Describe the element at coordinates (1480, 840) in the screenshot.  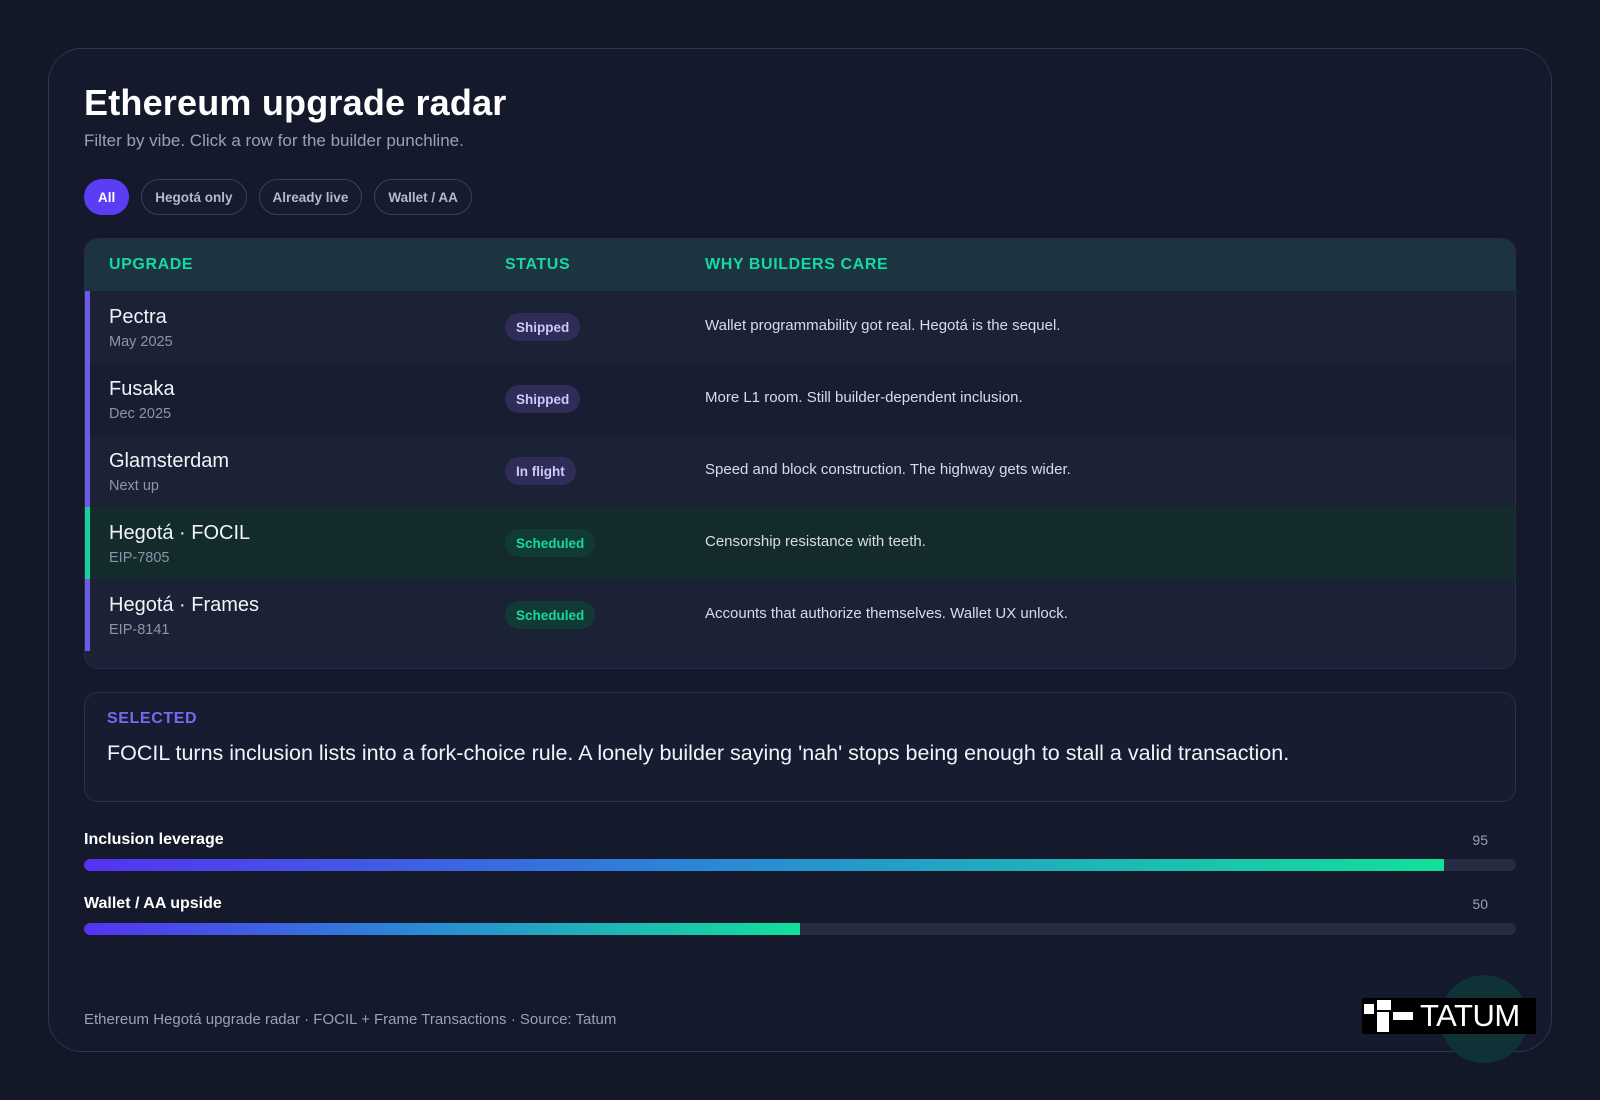
I see `metric-value-inclusion: 95` at that location.